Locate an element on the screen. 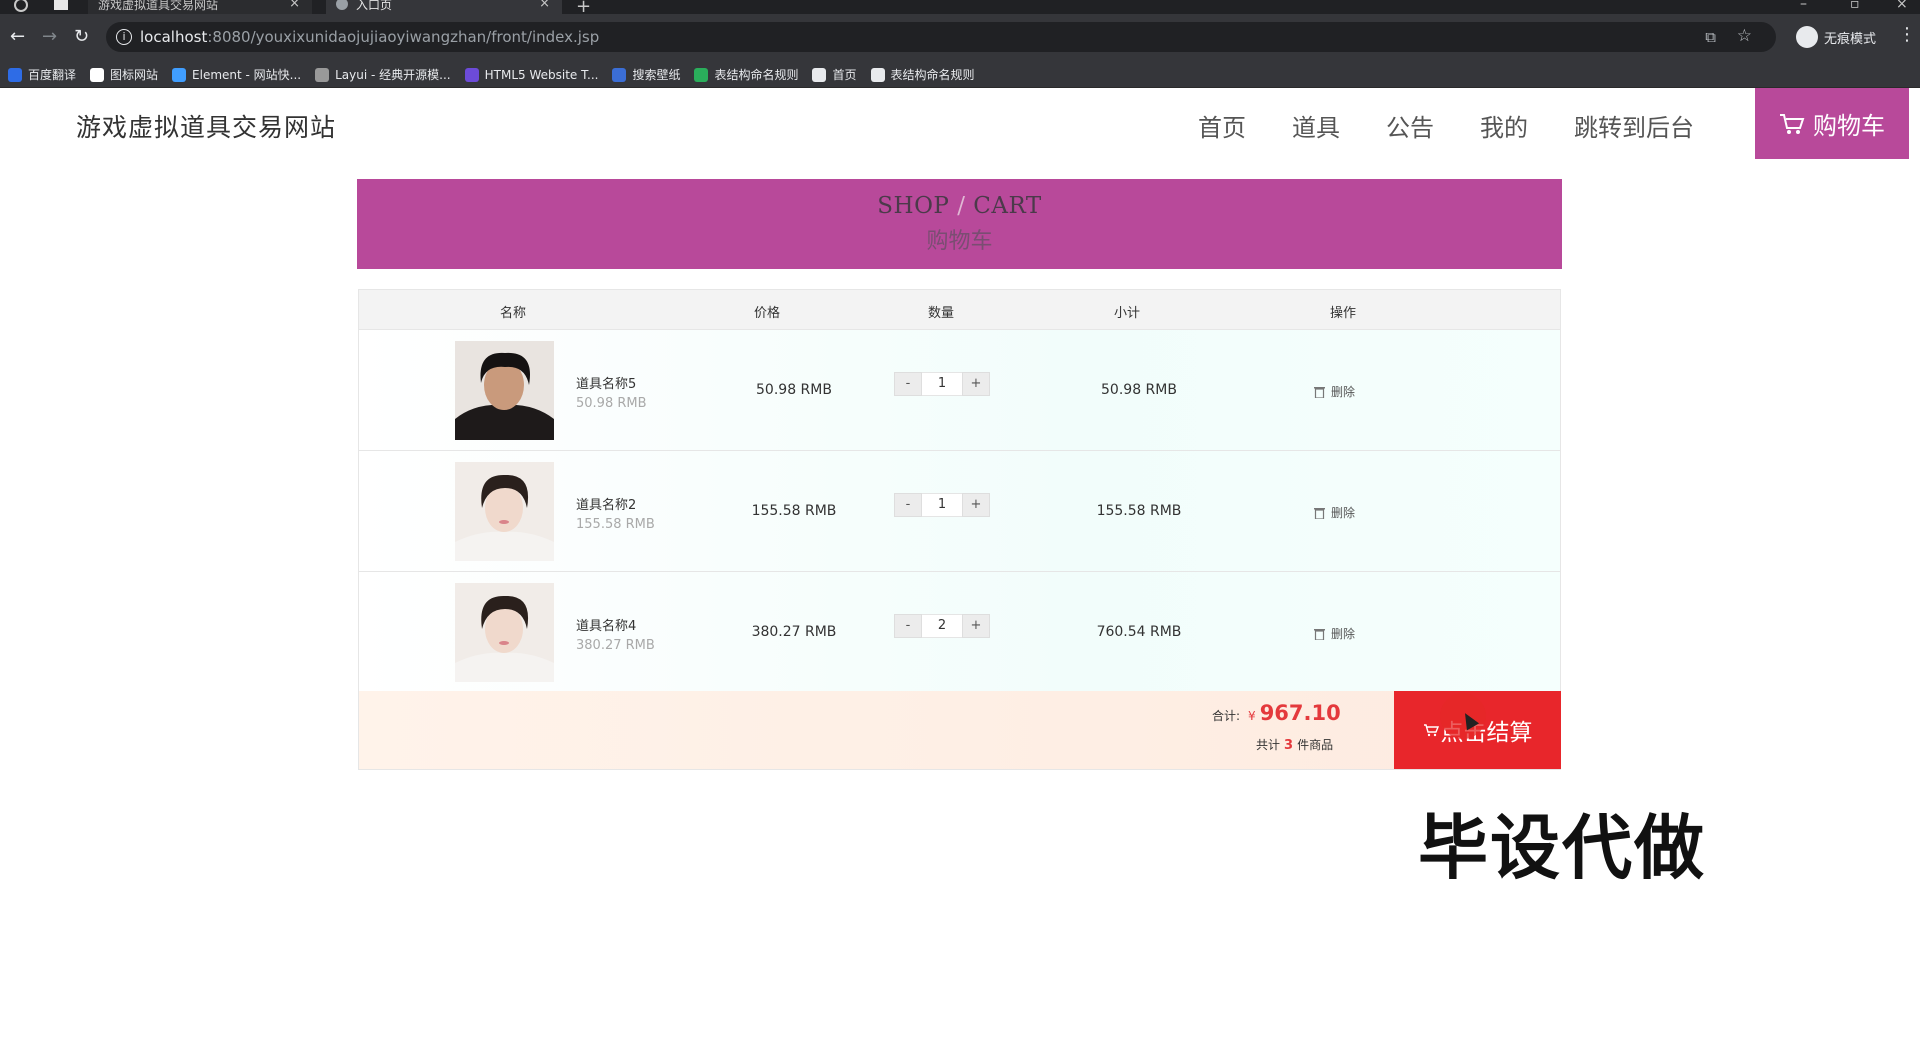  bookmark-item: 图标网站 is located at coordinates (124, 74).